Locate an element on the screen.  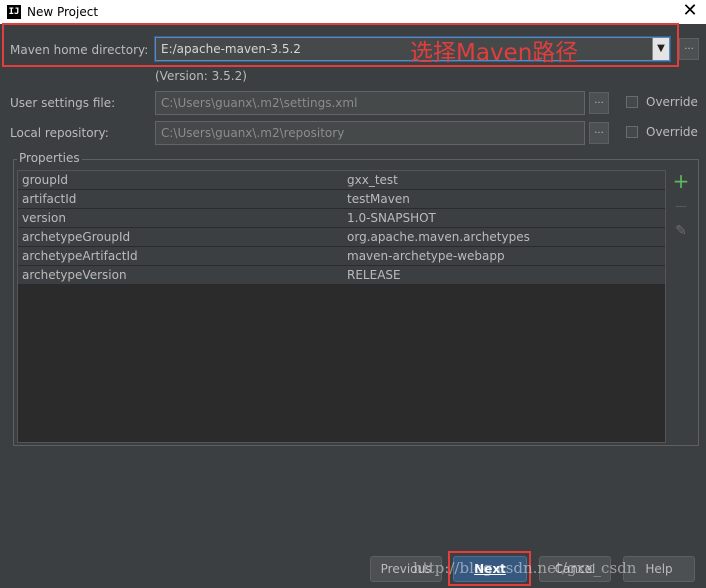
local-repository-override-checkbox is located at coordinates (632, 132).